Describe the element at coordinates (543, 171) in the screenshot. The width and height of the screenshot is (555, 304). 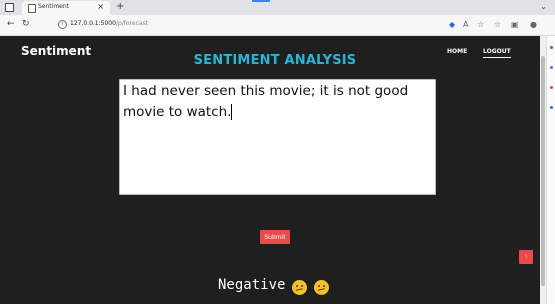
I see `scrollbar-thumb` at that location.